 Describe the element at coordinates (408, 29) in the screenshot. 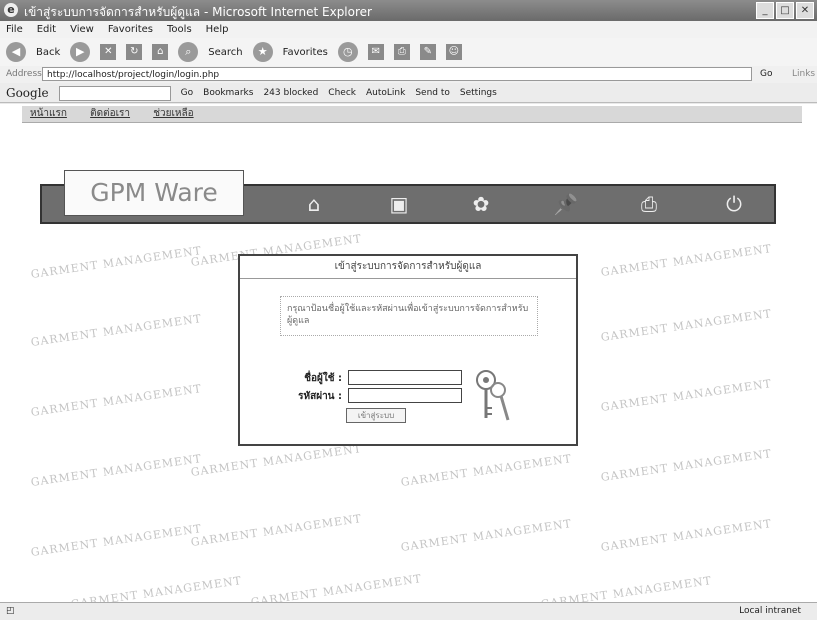

I see `menu-bar: File Edit View Favorites Tools Help` at that location.